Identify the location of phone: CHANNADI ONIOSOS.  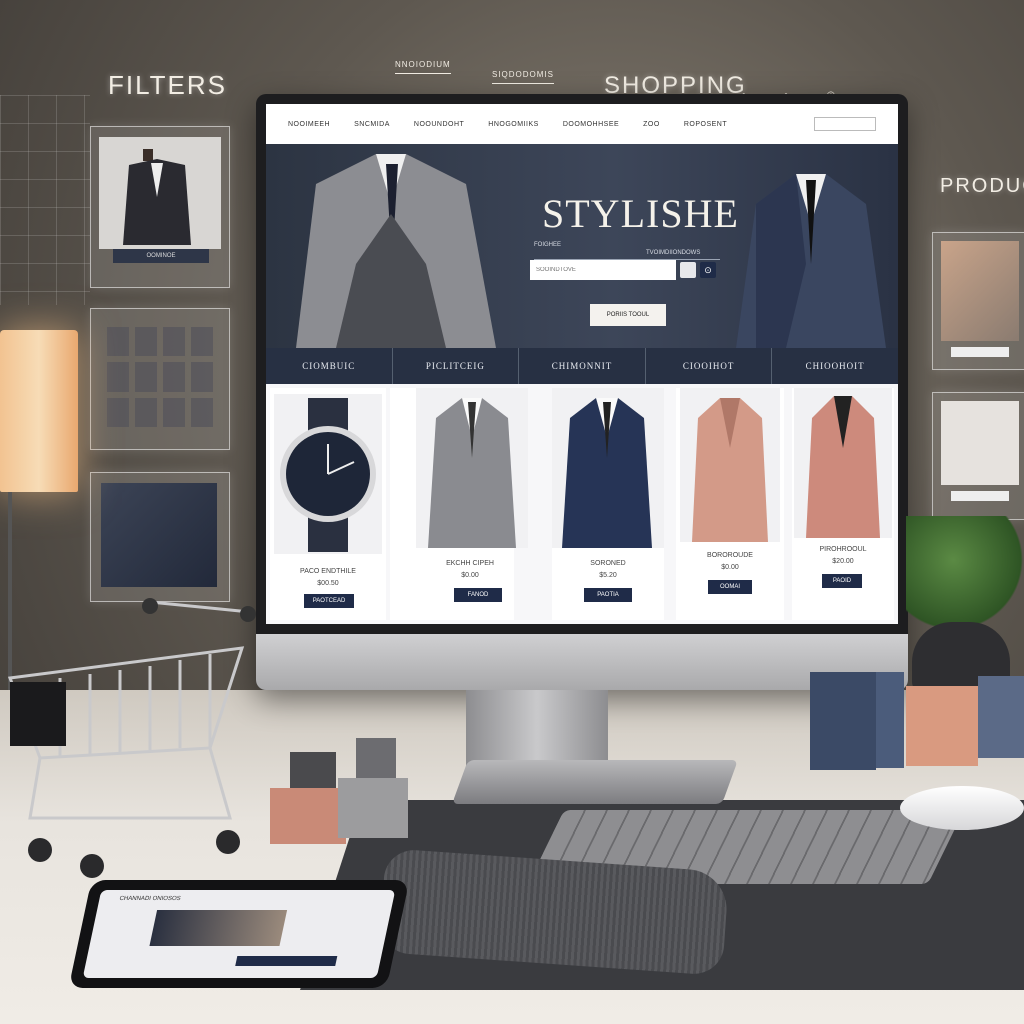
(239, 934).